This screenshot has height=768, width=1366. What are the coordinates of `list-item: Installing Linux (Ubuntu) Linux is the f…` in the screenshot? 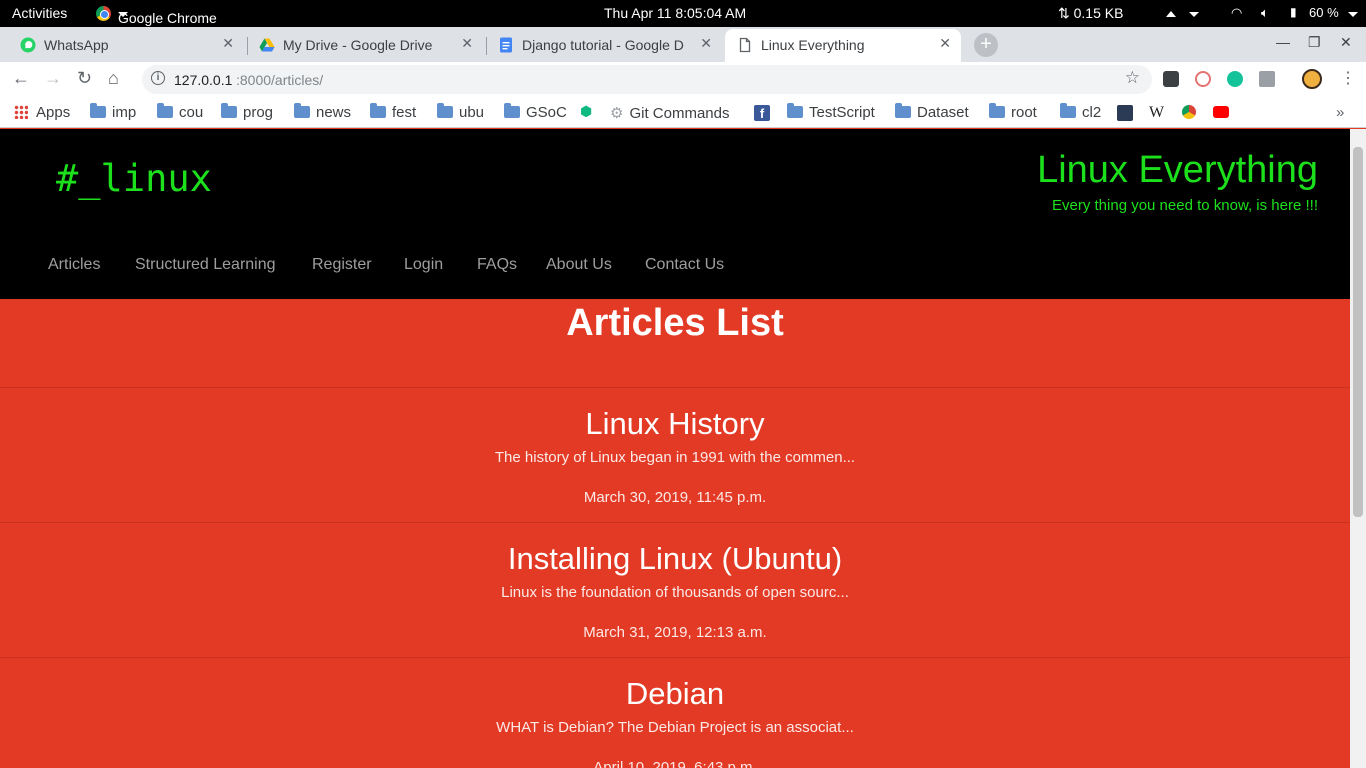 It's located at (675, 592).